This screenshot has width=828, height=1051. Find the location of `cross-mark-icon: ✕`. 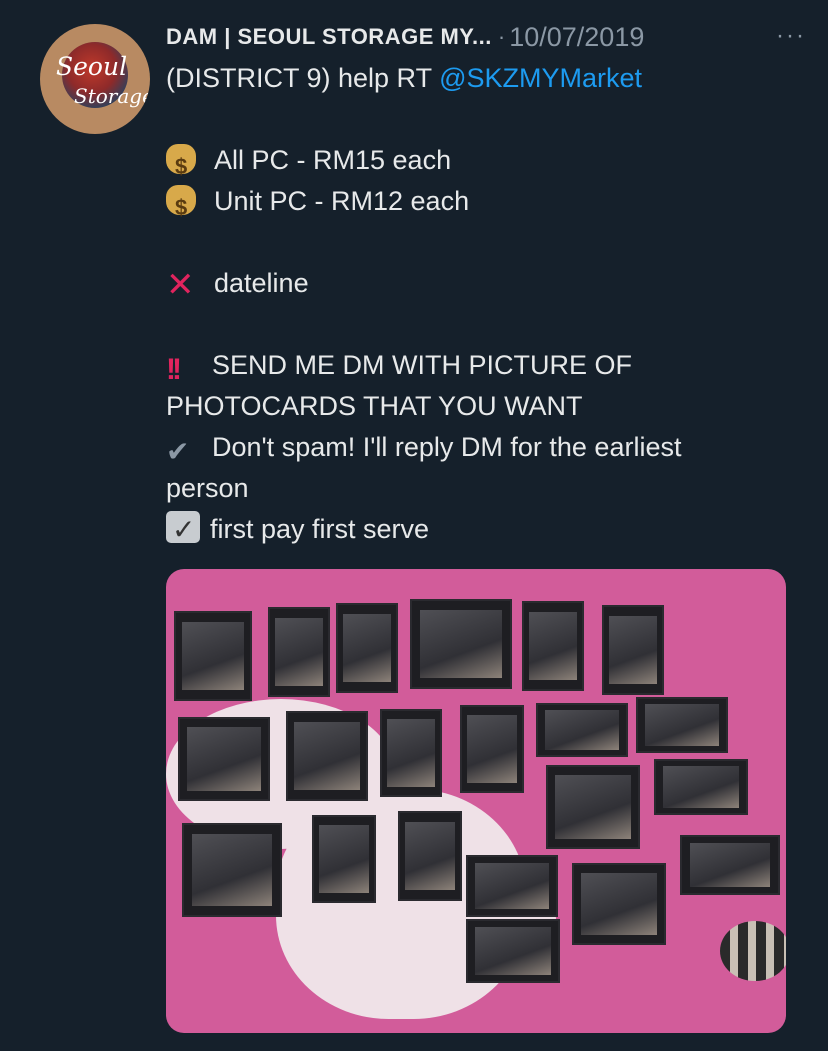

cross-mark-icon: ✕ is located at coordinates (180, 285).